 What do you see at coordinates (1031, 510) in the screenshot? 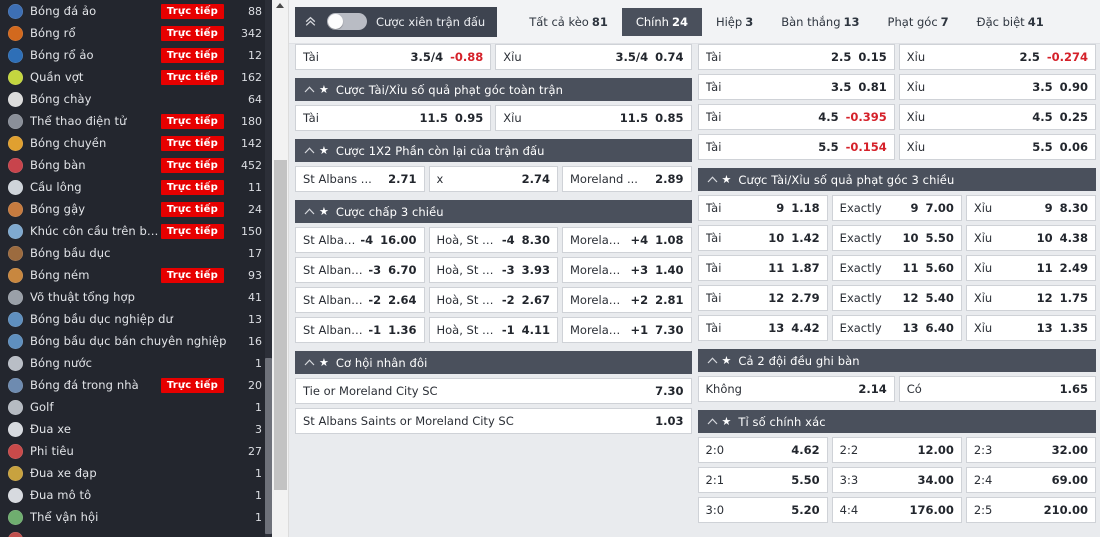
I see `odds-button: 2:5 210.00` at bounding box center [1031, 510].